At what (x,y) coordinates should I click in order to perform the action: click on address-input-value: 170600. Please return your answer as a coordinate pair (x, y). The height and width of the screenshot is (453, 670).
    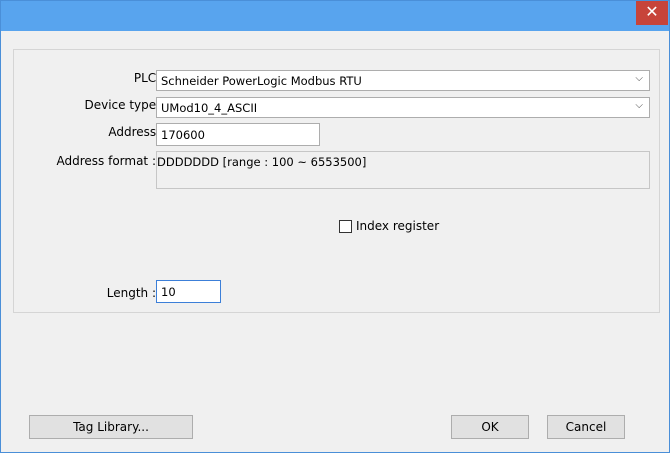
    Looking at the image, I should click on (183, 135).